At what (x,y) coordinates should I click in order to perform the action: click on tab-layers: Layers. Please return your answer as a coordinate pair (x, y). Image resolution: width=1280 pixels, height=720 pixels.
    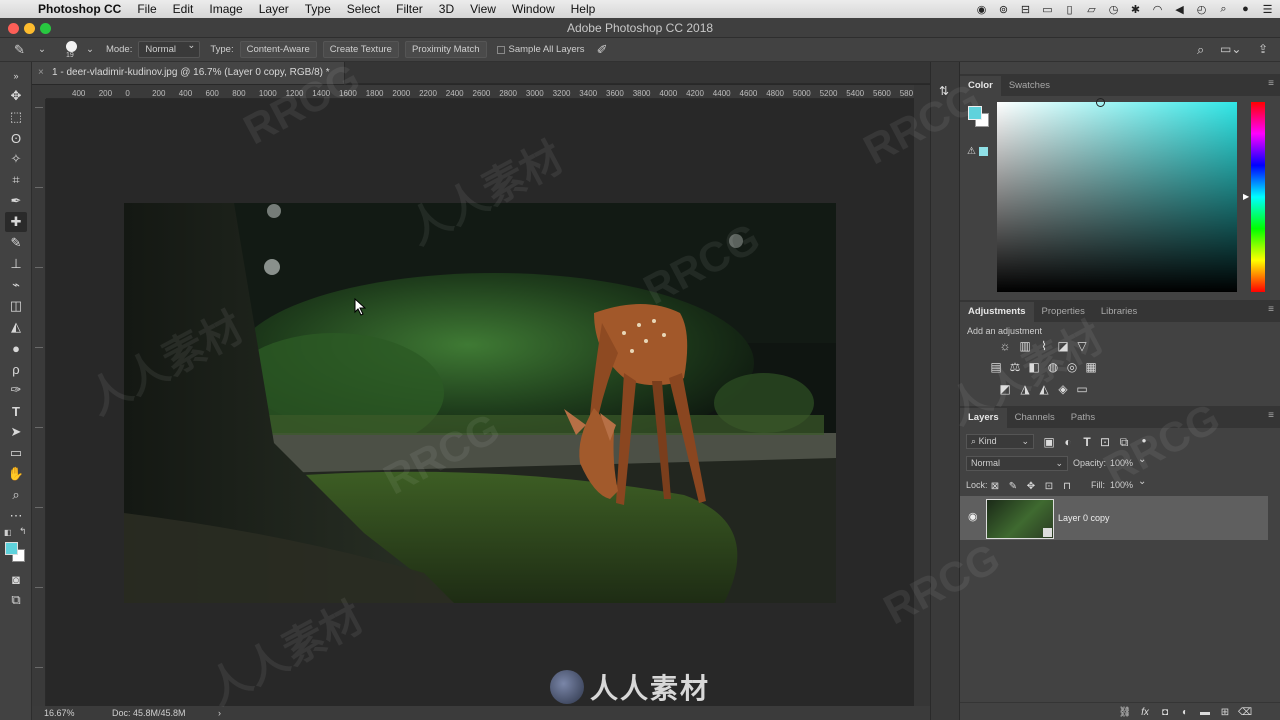
    Looking at the image, I should click on (983, 418).